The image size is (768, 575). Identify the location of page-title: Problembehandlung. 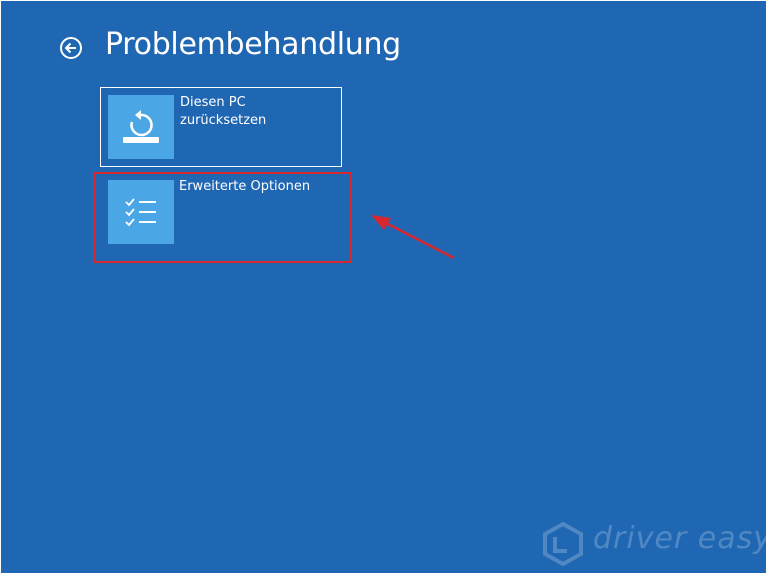
(253, 44).